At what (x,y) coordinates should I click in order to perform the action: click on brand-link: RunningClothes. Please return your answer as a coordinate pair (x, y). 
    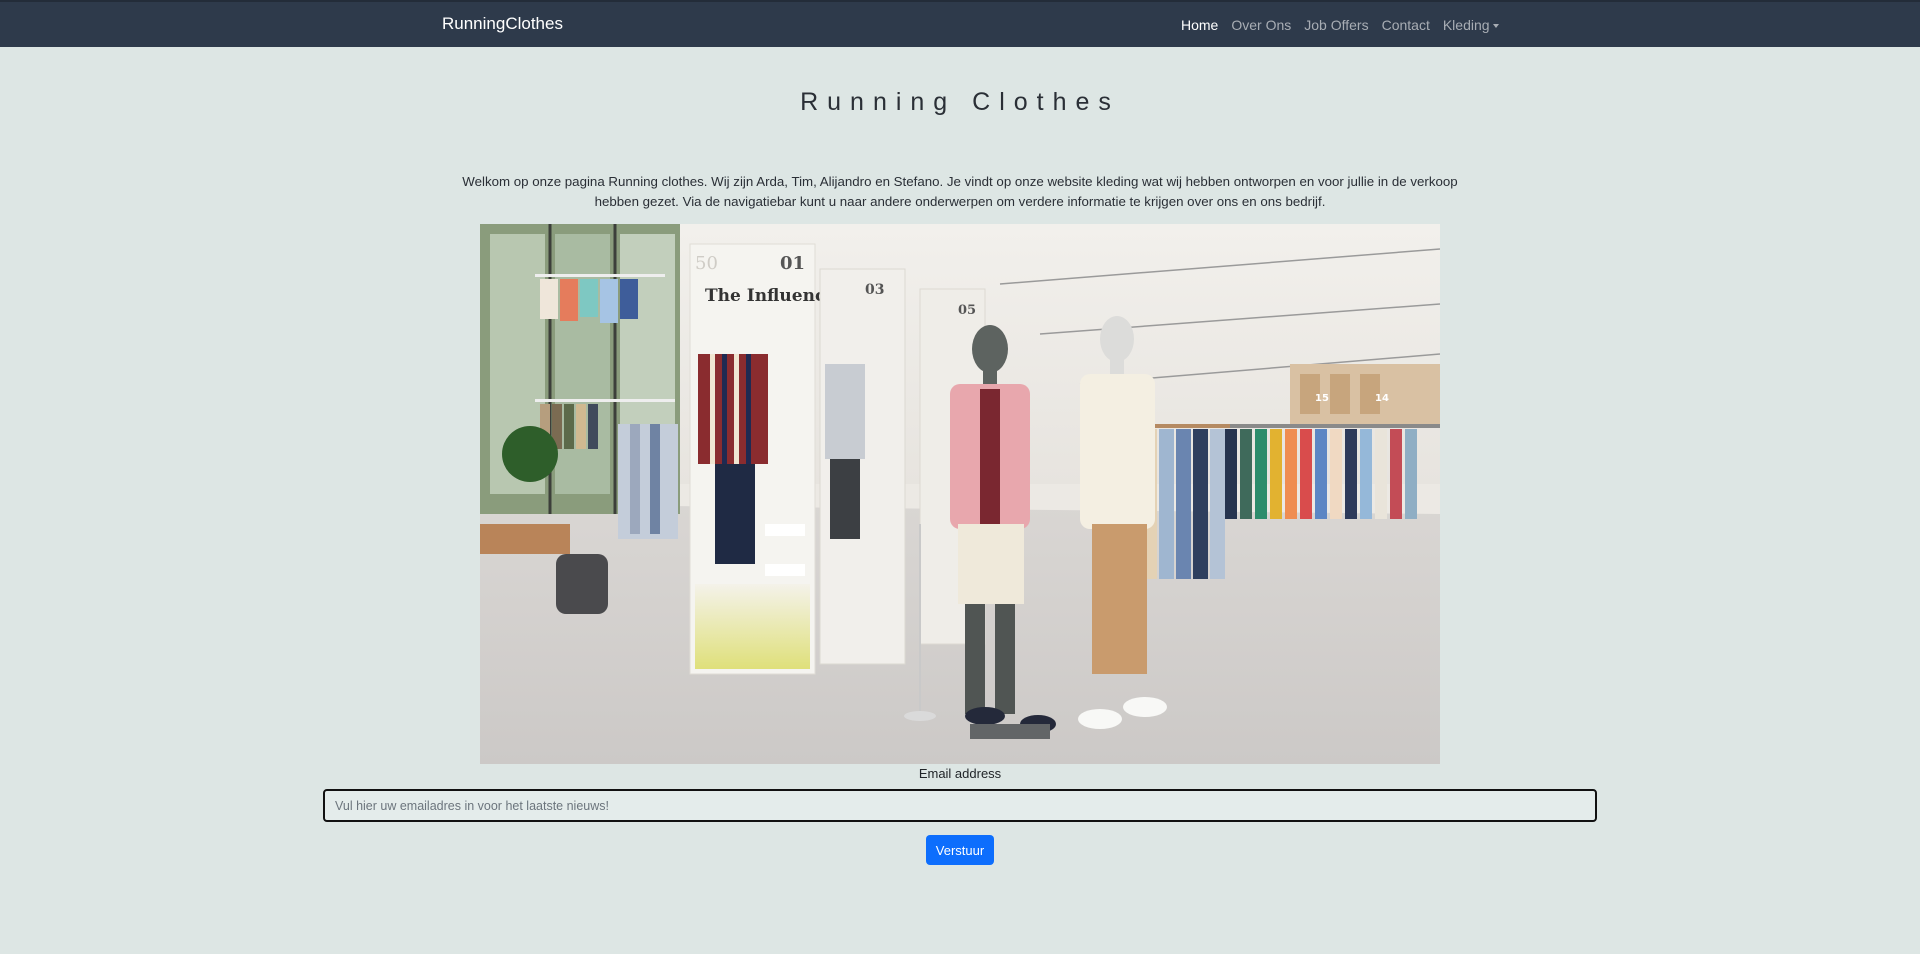
    Looking at the image, I should click on (502, 24).